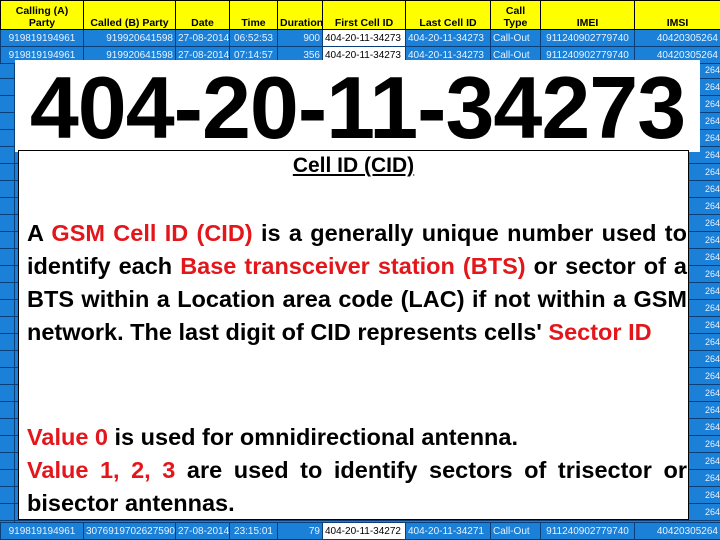 The image size is (720, 540). Describe the element at coordinates (7, 292) in the screenshot. I see `spreadsheet-left-column` at that location.